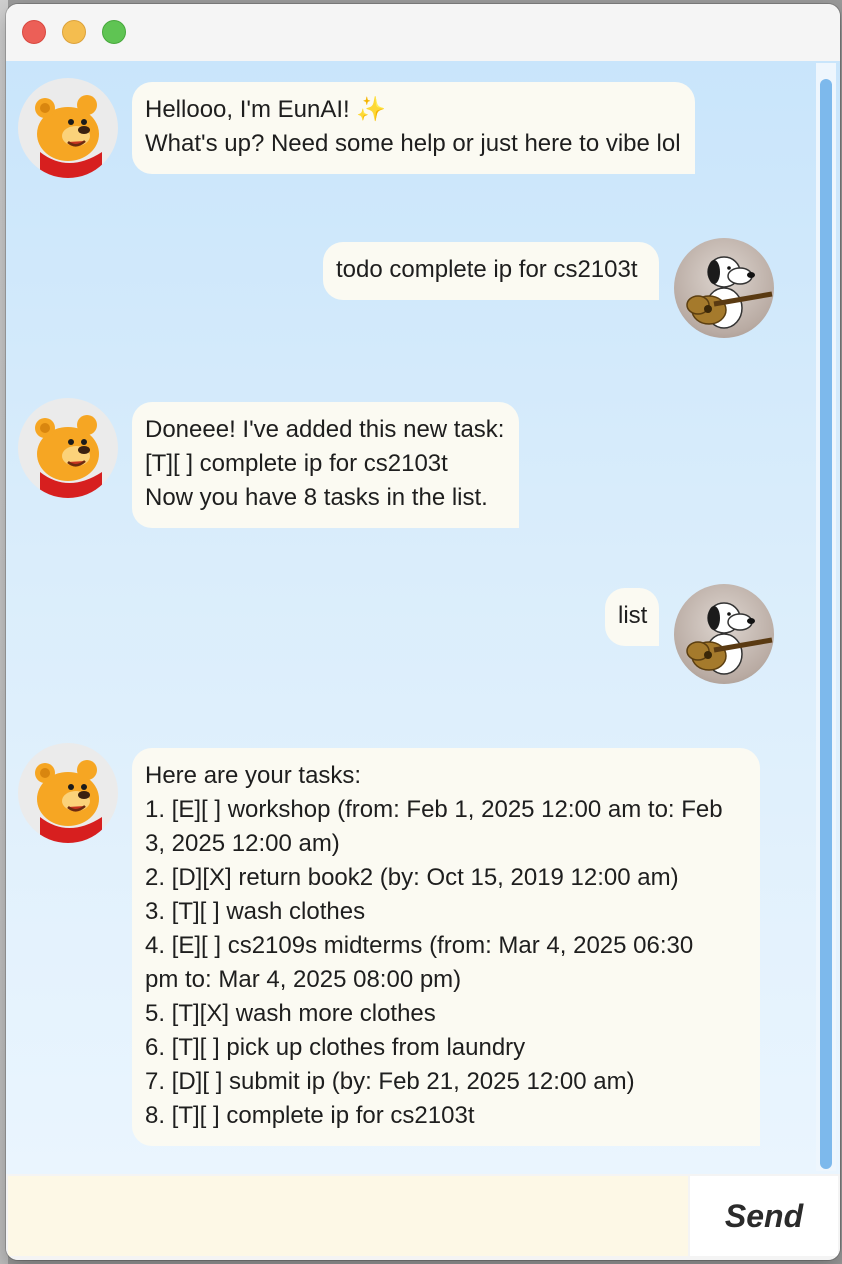 This screenshot has height=1264, width=842. What do you see at coordinates (114, 32) in the screenshot?
I see `maximize-window-button` at bounding box center [114, 32].